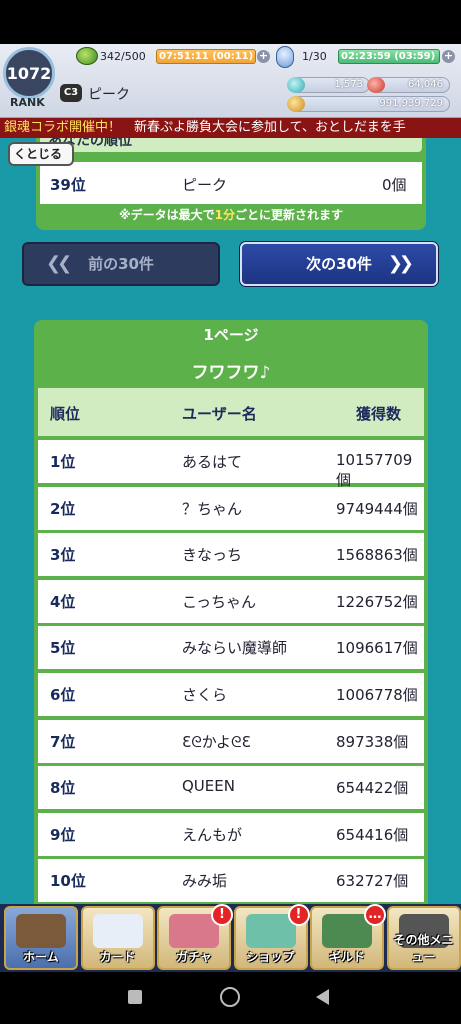  I want to click on prev-page-button: ❮❮ 前の30件, so click(121, 264).